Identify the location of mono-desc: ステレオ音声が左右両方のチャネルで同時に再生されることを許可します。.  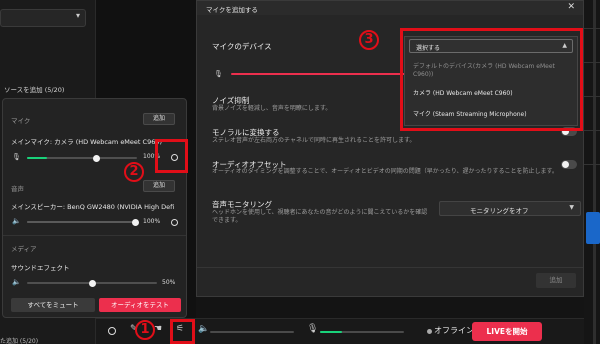
(314, 140).